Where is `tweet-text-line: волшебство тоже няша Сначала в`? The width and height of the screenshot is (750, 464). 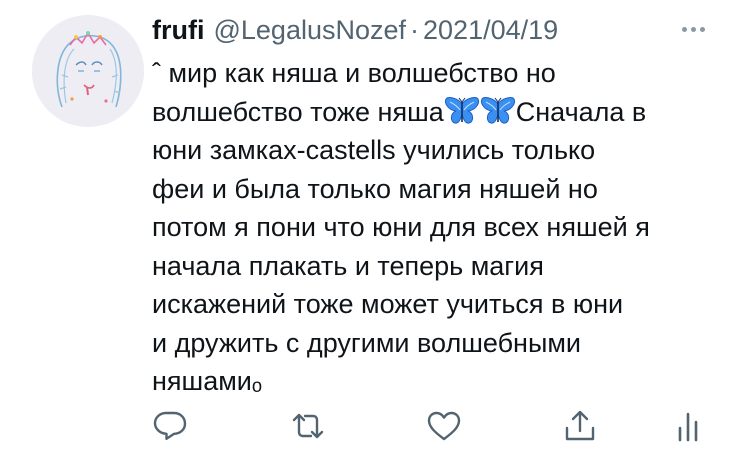 tweet-text-line: волшебство тоже няша Сначала в is located at coordinates (442, 112).